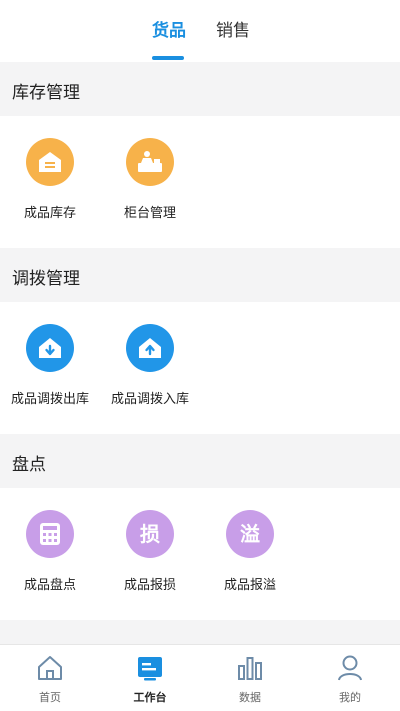 The width and height of the screenshot is (400, 711). I want to click on section-header-stocktake: 盘点, so click(200, 461).